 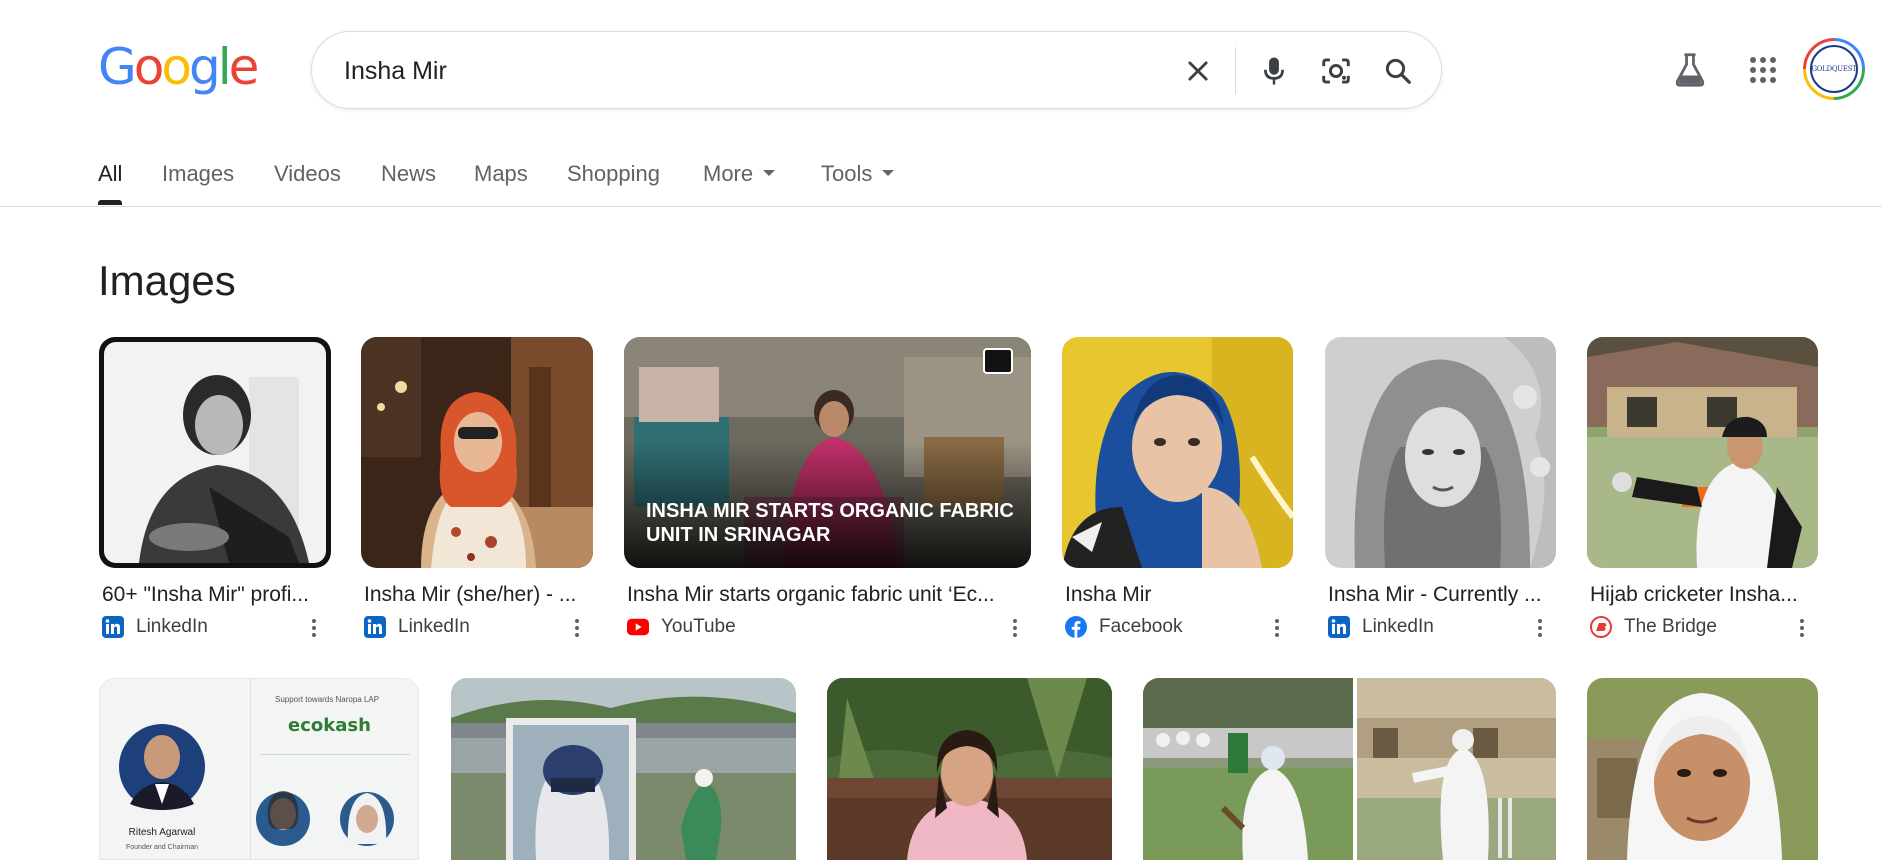 I want to click on facebook-icon, so click(x=1076, y=627).